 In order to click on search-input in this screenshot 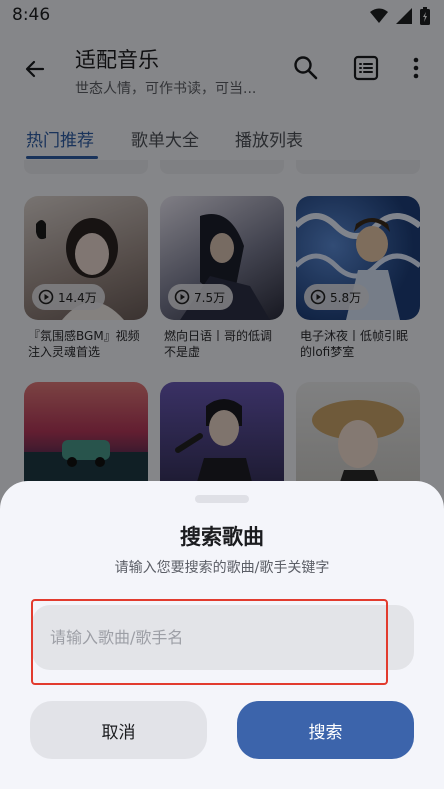, I will do `click(223, 637)`.